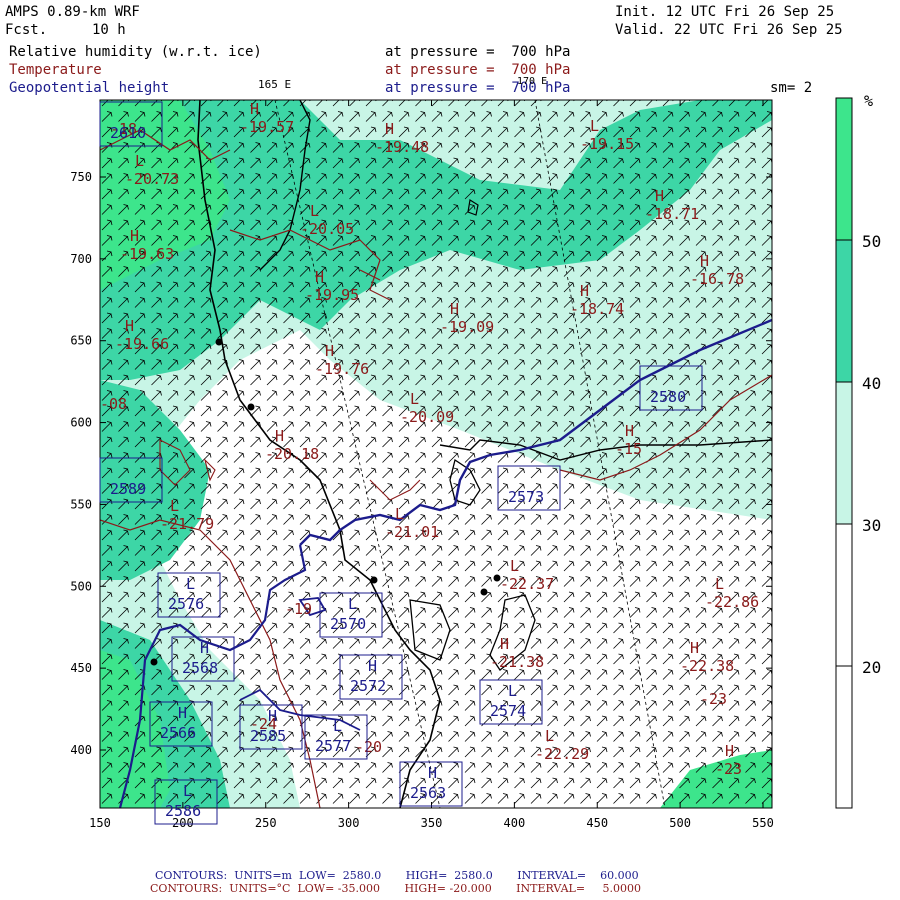 The image size is (900, 900). Describe the element at coordinates (428, 793) in the screenshot. I see `height-extremum-value: 2563` at that location.